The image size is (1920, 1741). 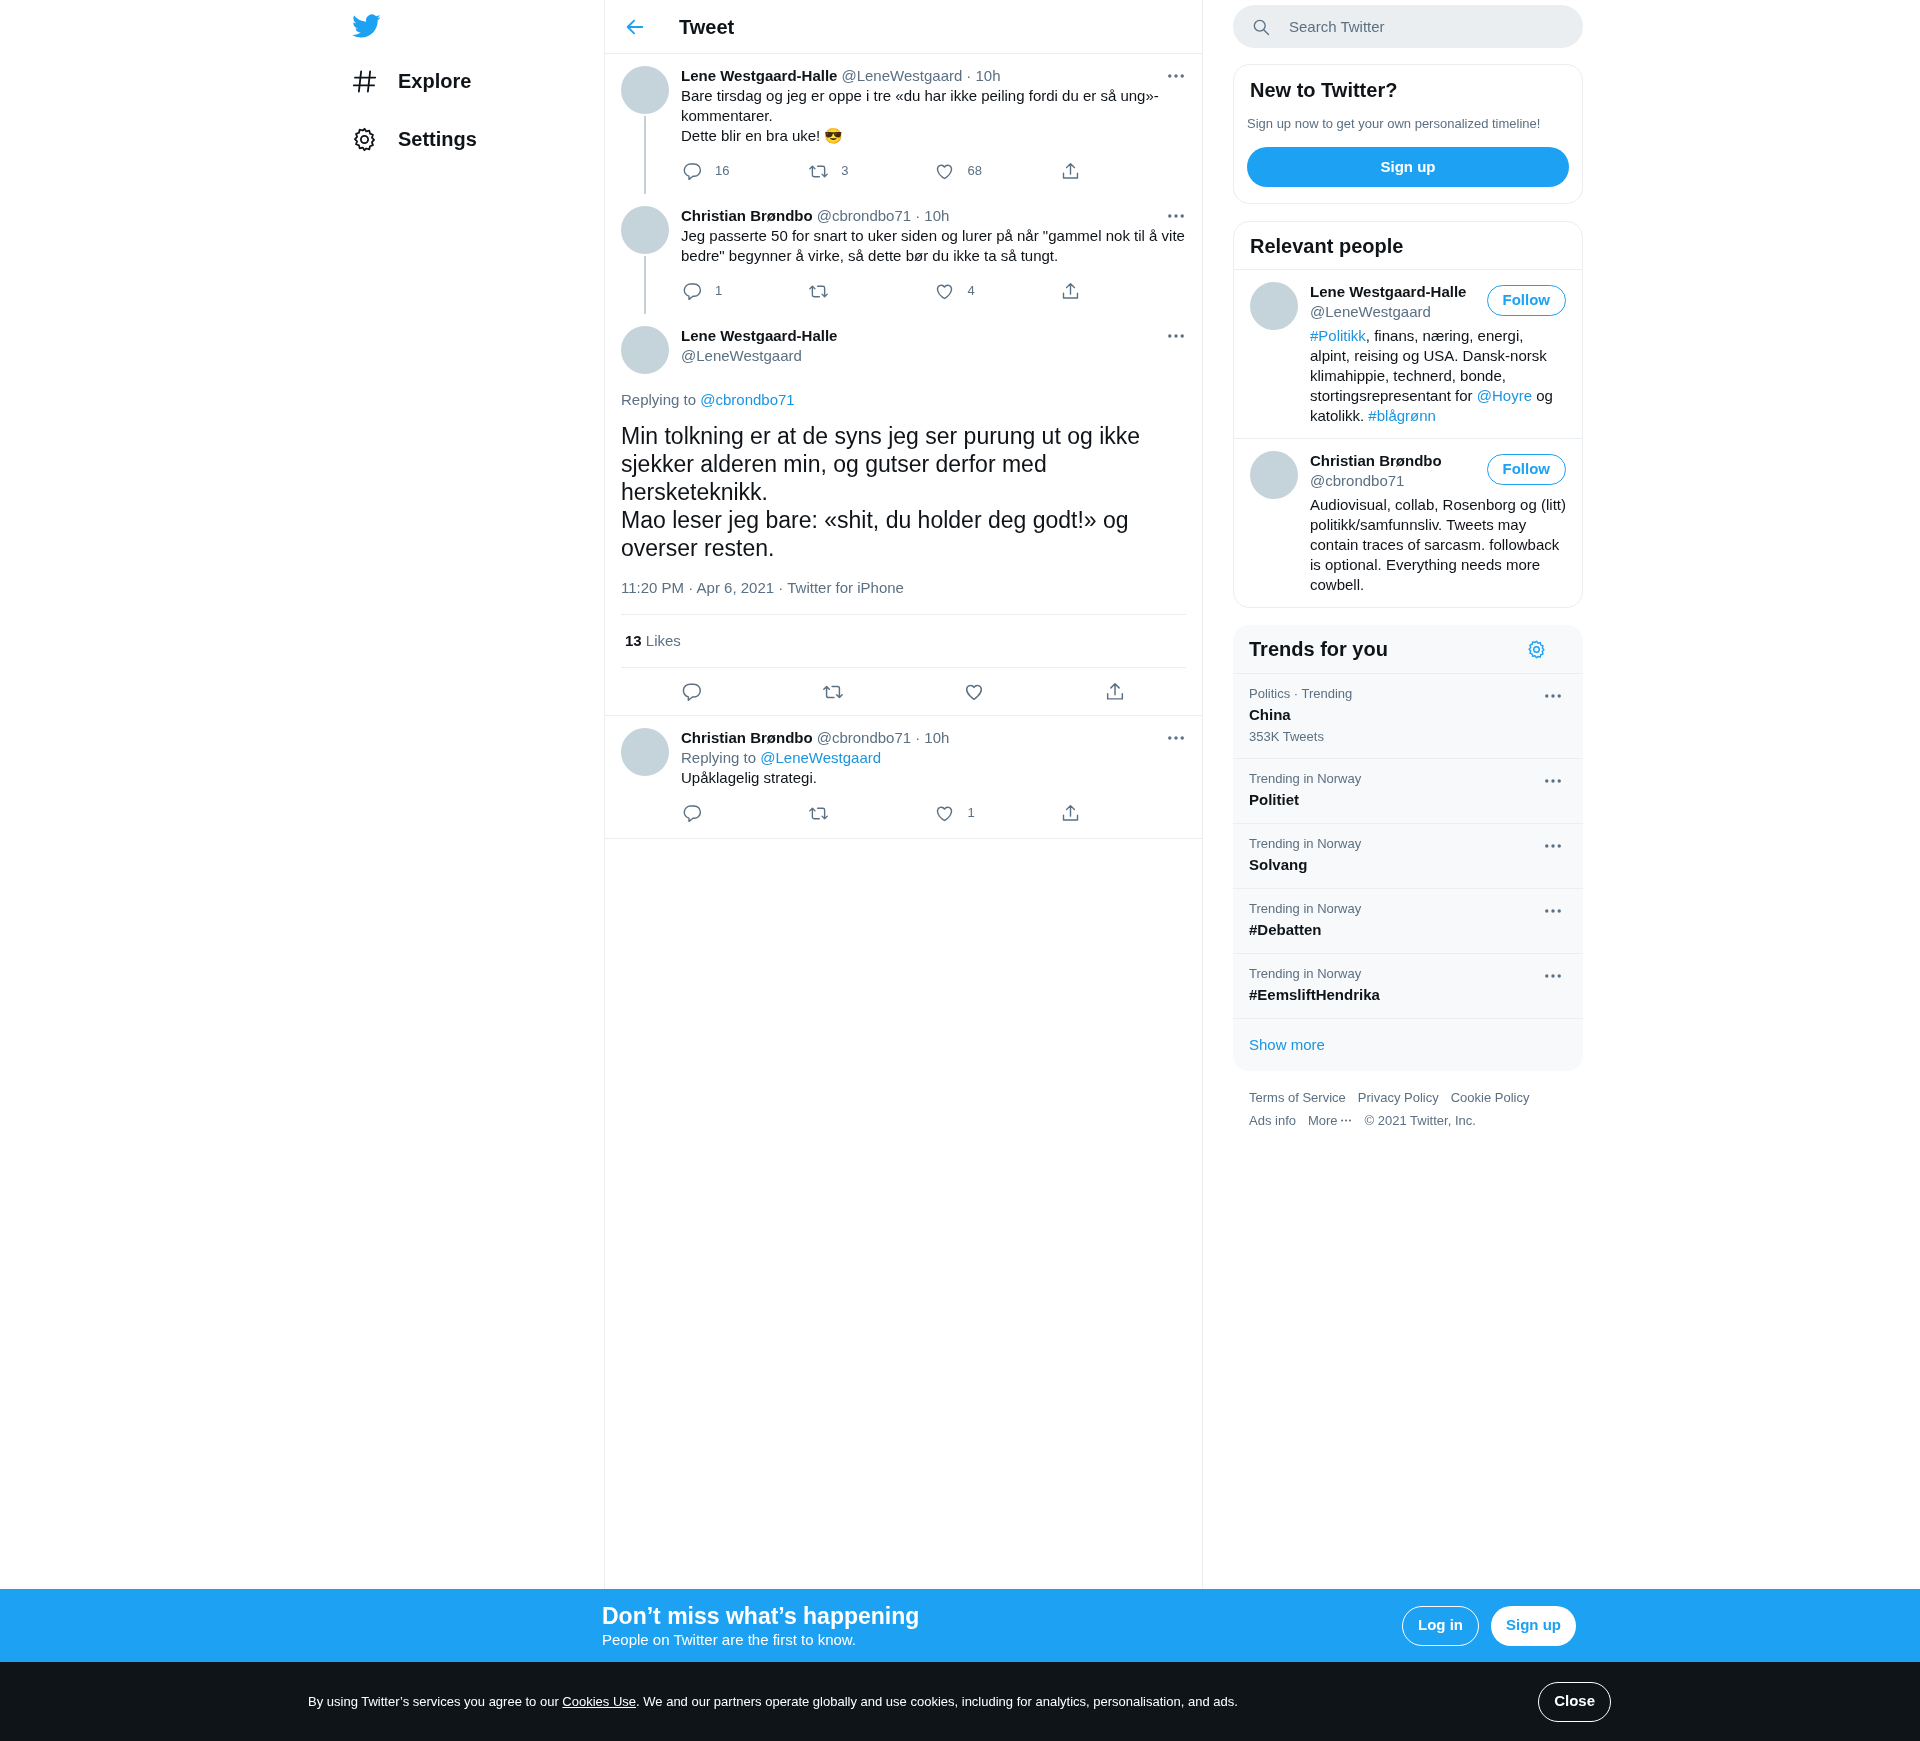 What do you see at coordinates (1376, 461) in the screenshot?
I see `person-name: Christian Brøndbo` at bounding box center [1376, 461].